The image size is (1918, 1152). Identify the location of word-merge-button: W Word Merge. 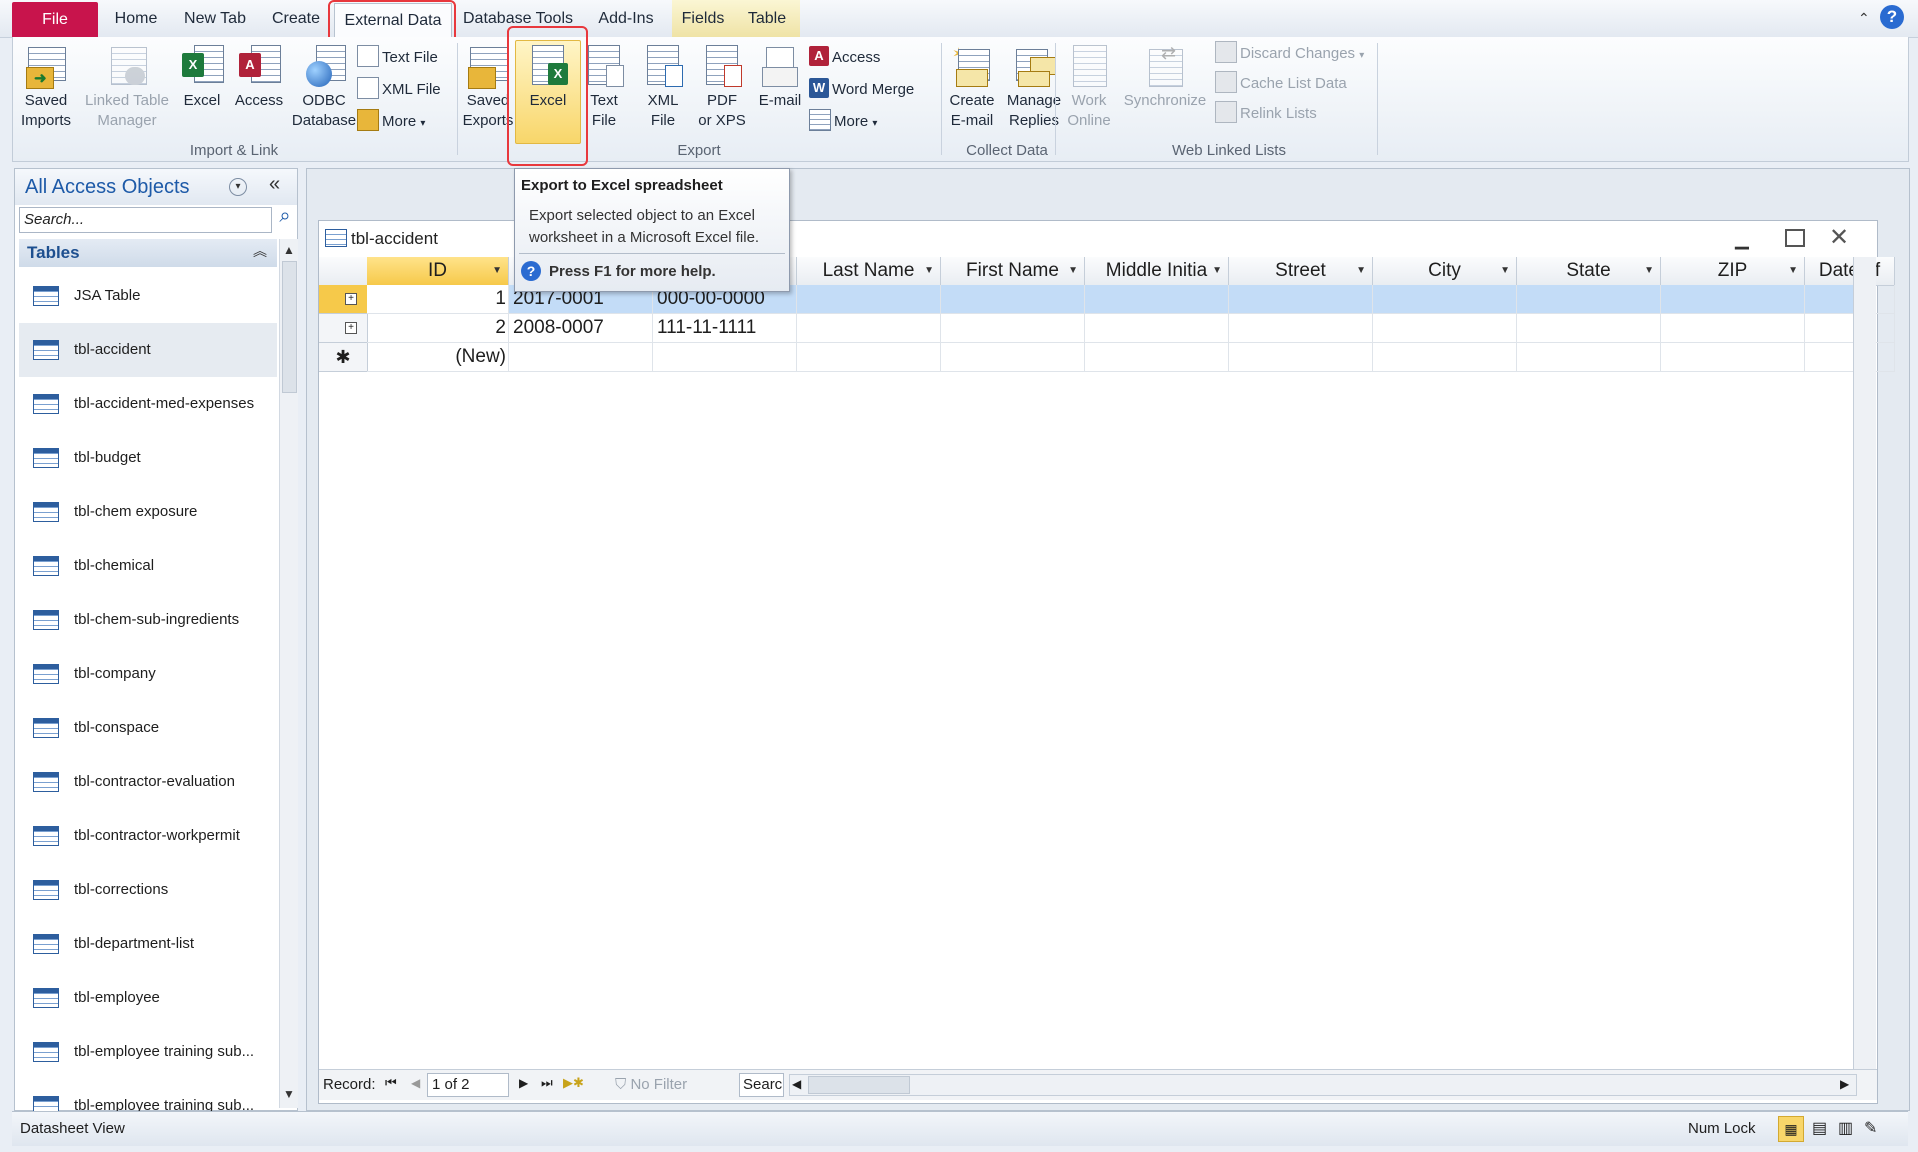
(861, 90).